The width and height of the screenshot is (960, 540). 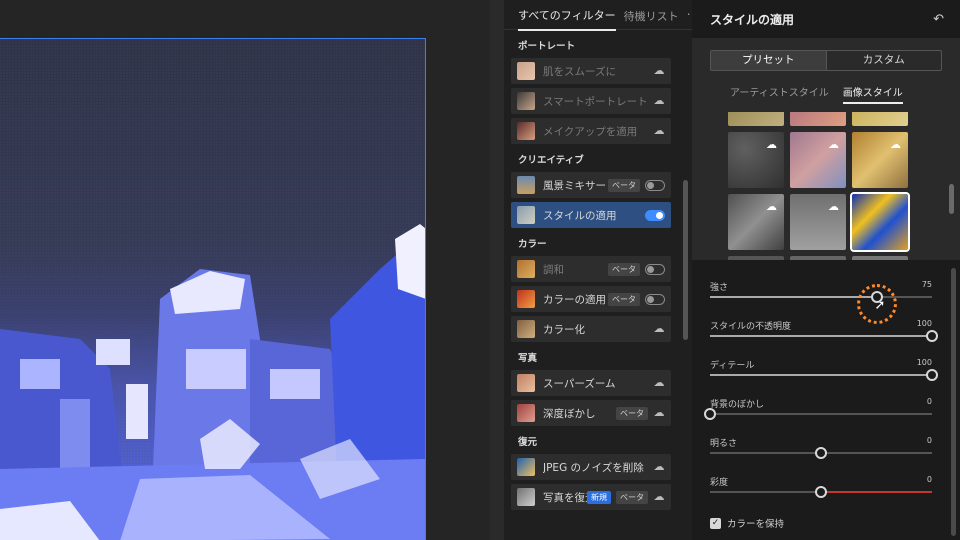 What do you see at coordinates (951, 199) in the screenshot?
I see `thumbnails-scrollbar` at bounding box center [951, 199].